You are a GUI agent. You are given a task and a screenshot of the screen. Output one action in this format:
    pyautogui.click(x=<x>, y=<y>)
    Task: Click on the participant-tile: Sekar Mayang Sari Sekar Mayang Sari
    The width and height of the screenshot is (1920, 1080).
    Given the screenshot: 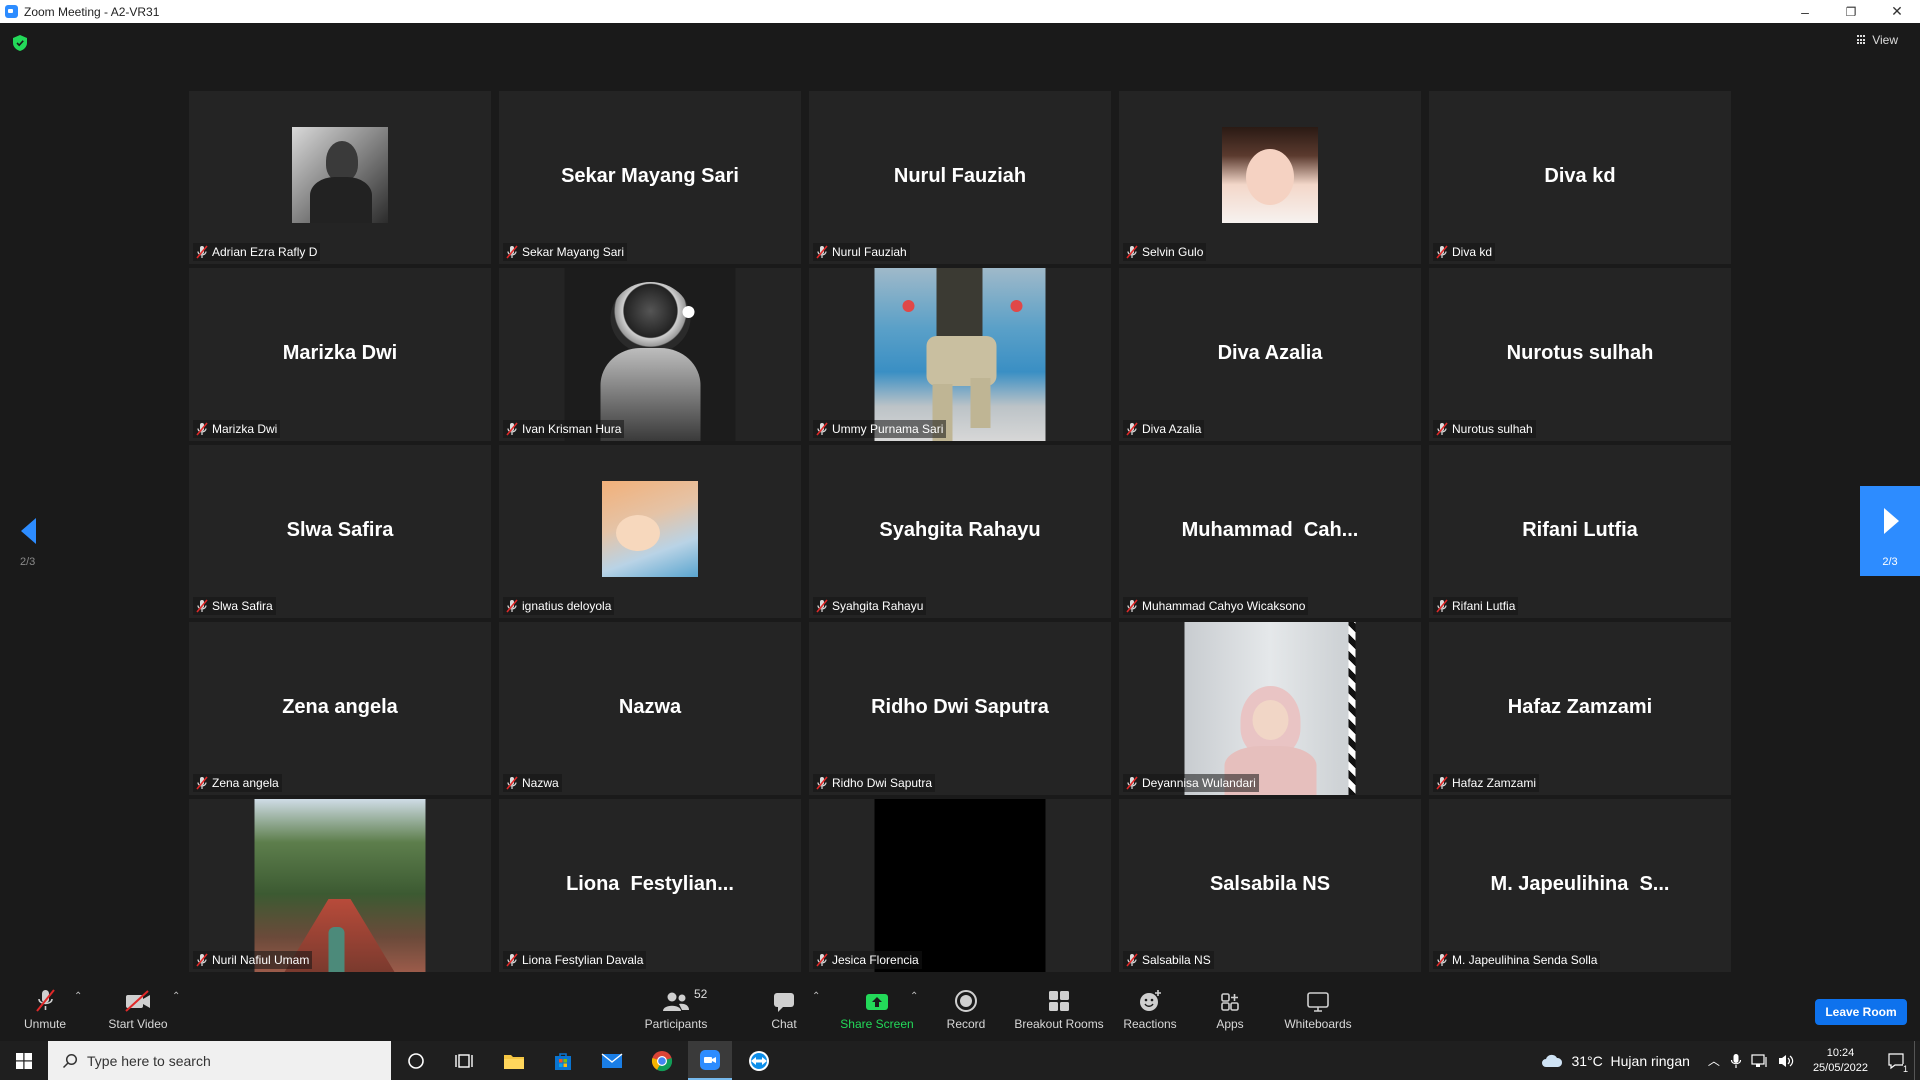 What is the action you would take?
    pyautogui.click(x=650, y=177)
    